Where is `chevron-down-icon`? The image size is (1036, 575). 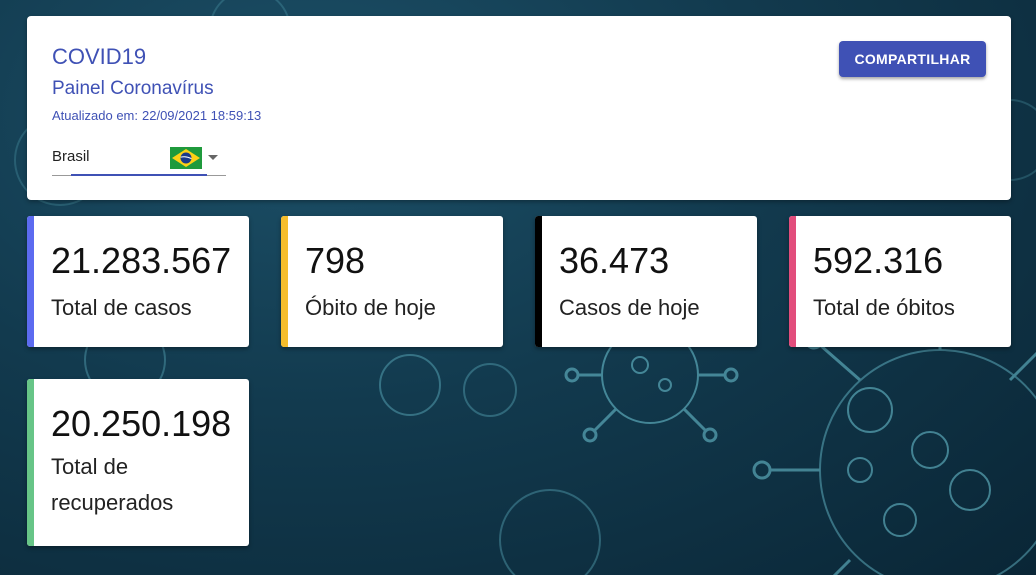 chevron-down-icon is located at coordinates (213, 157).